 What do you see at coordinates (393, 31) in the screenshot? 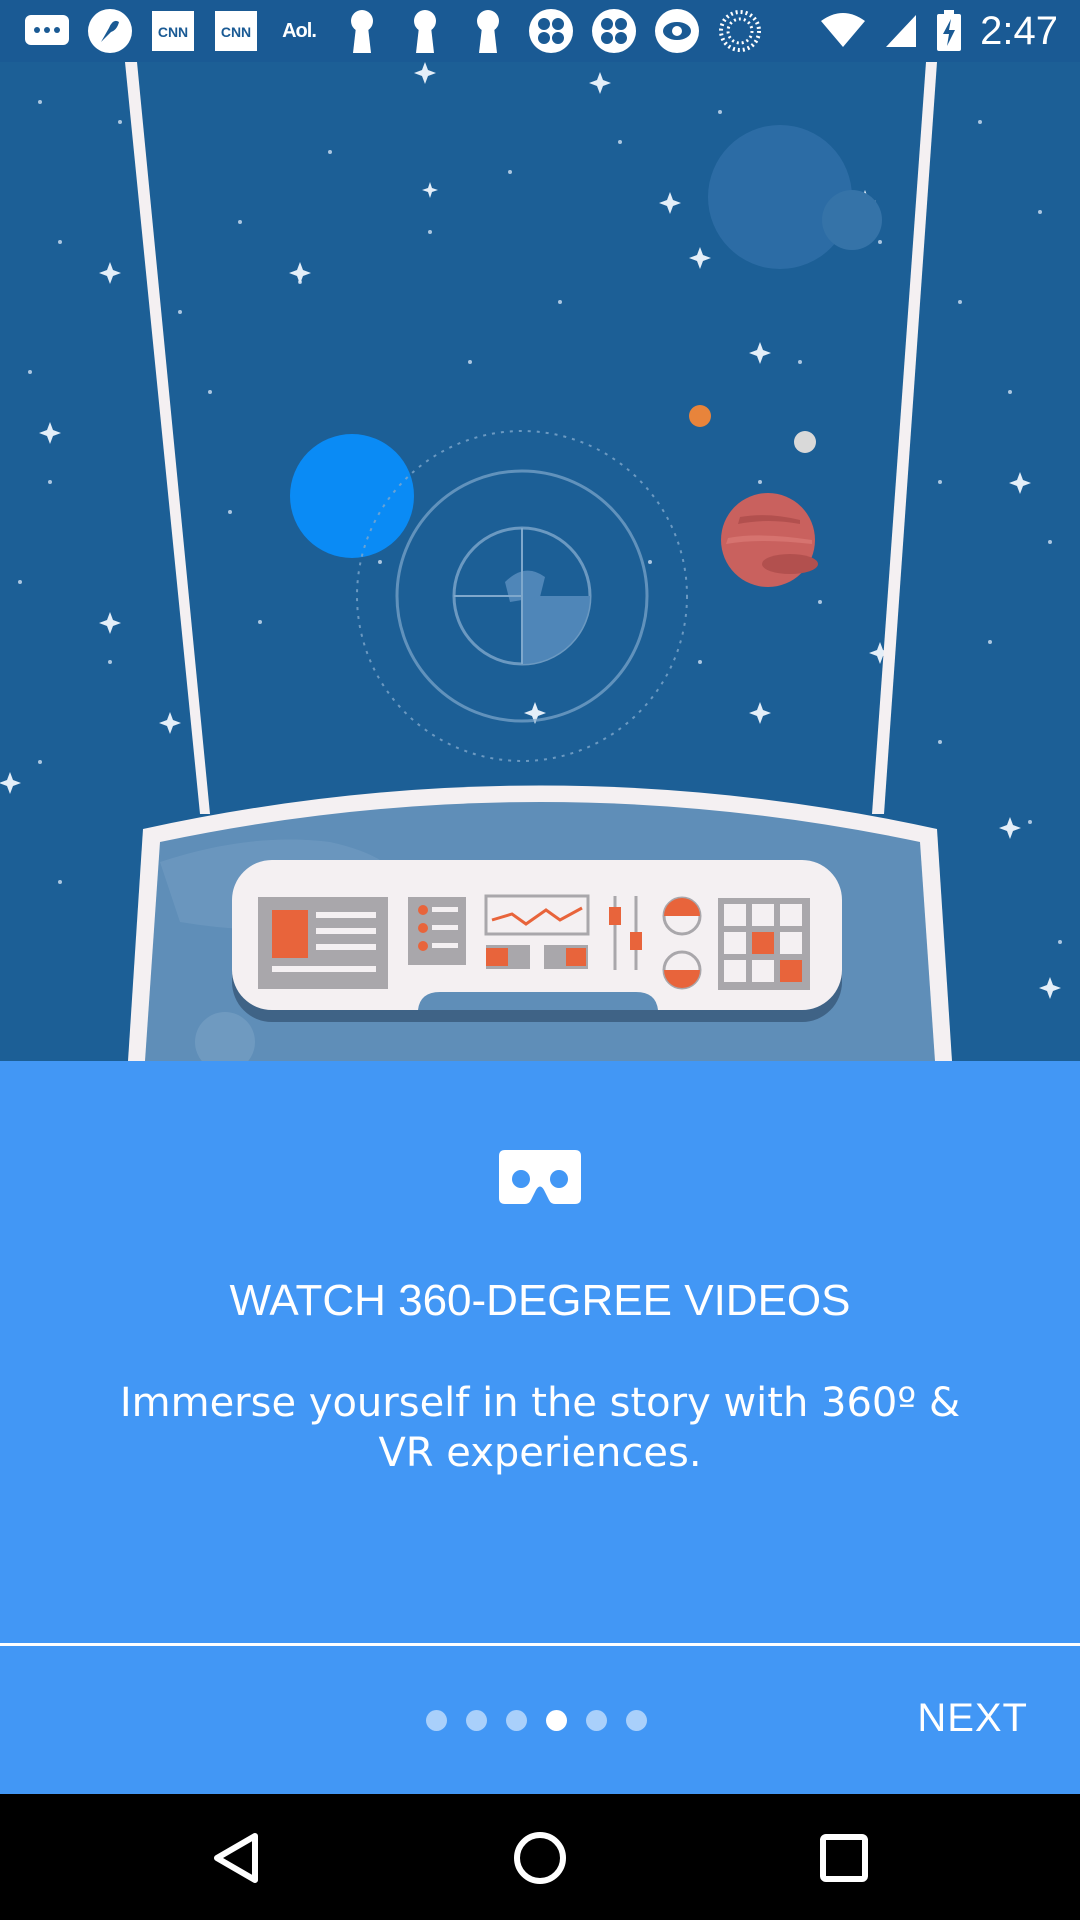
I see `notification-icons: CNN CNN Aol.` at bounding box center [393, 31].